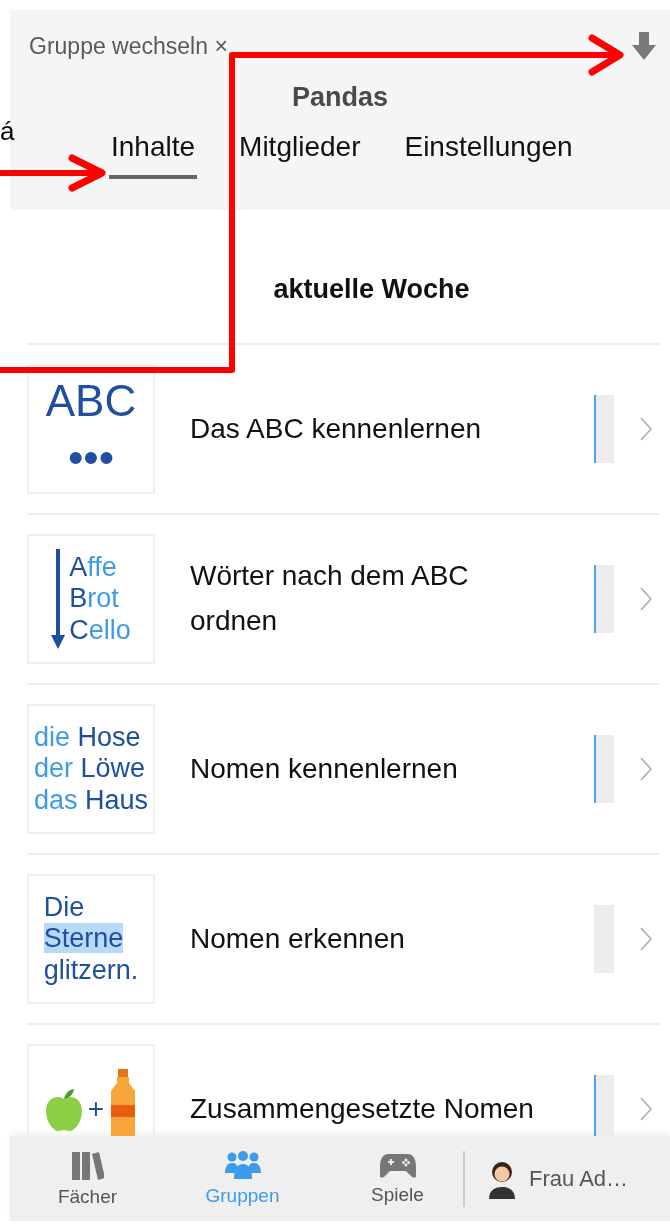 This screenshot has width=670, height=1225. I want to click on thumbnail-text: ffe, so click(102, 567).